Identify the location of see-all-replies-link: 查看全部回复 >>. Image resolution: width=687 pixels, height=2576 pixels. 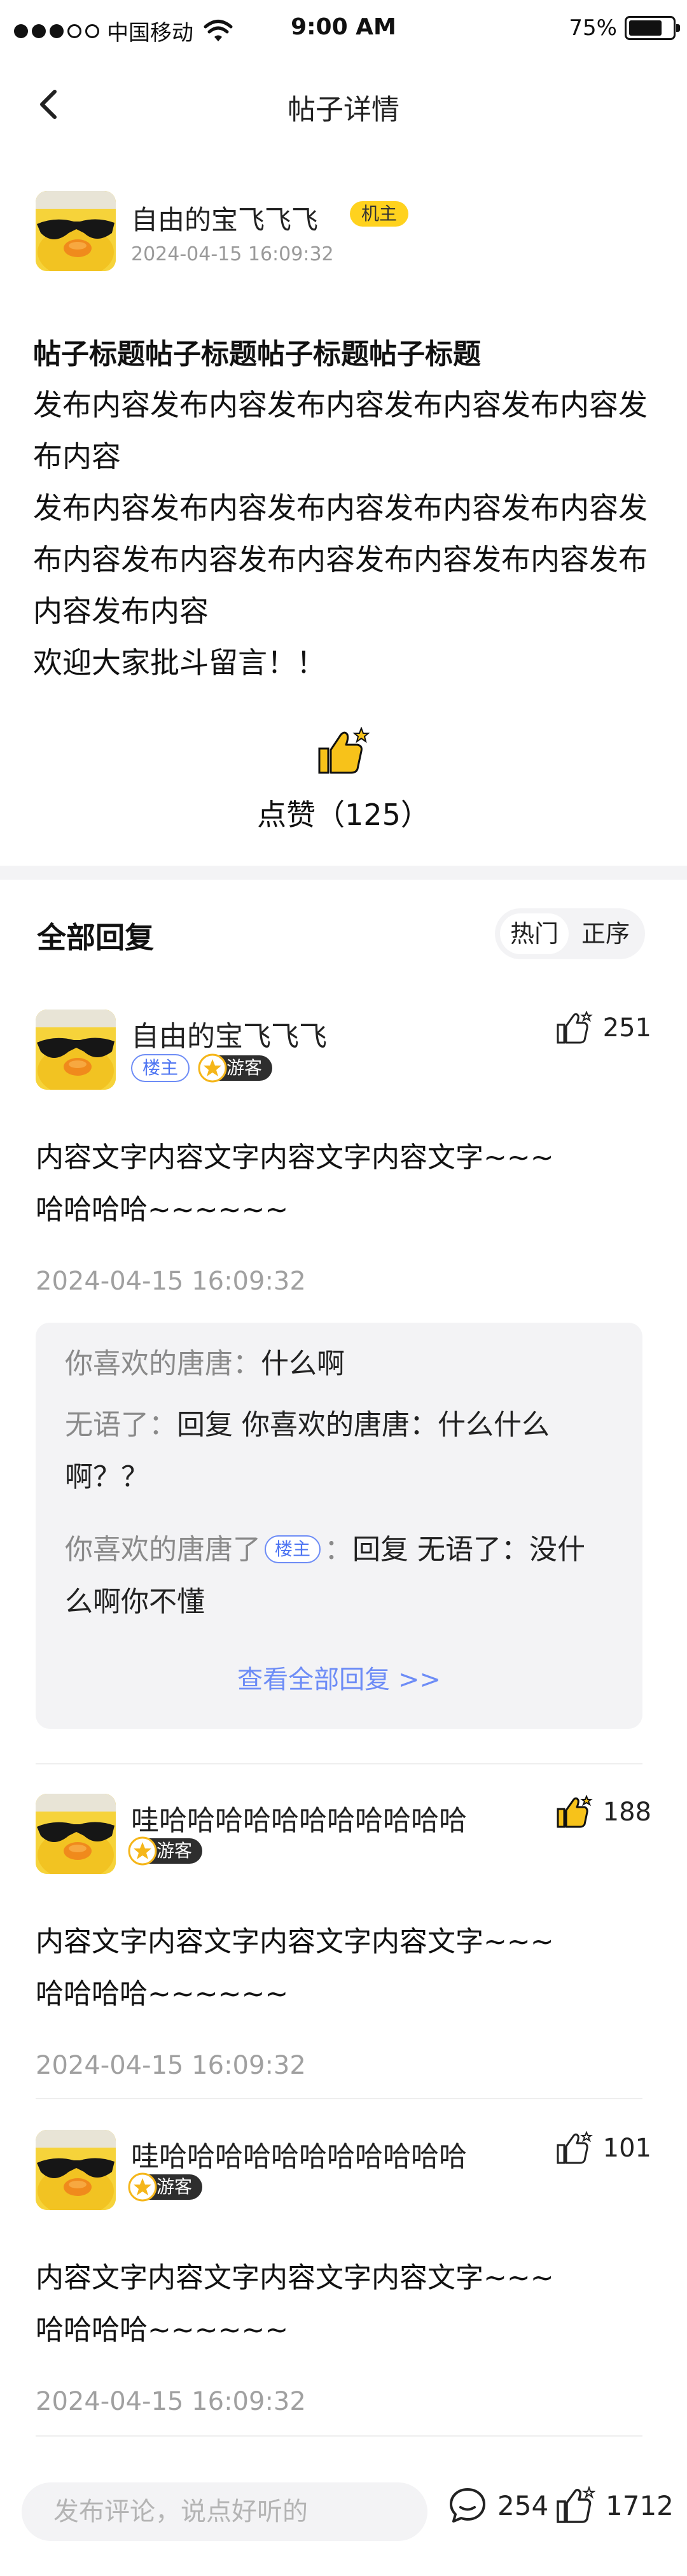
(339, 1678).